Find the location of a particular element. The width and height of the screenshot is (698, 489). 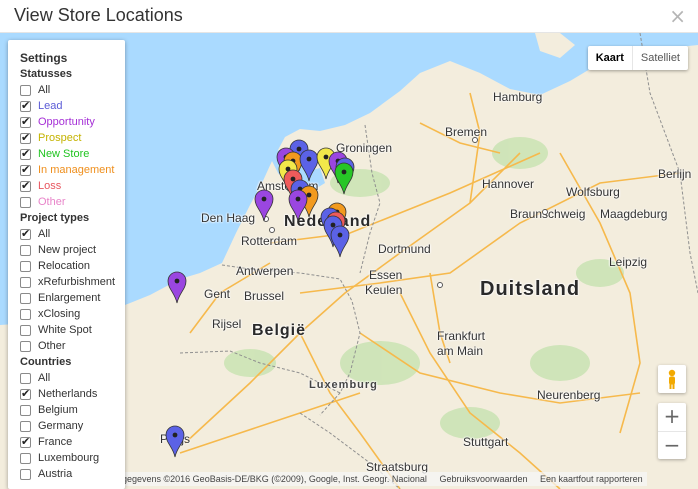

dialog-header: View Store Locations × is located at coordinates (349, 16).